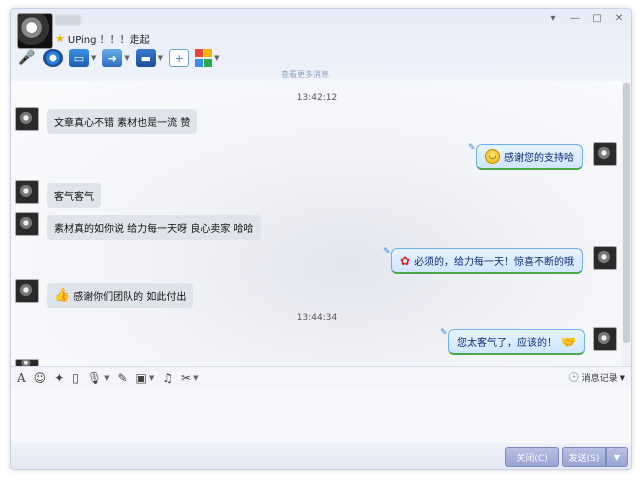 The image size is (640, 502). Describe the element at coordinates (108, 40) in the screenshot. I see `status-text: UPing ！！！走起` at that location.